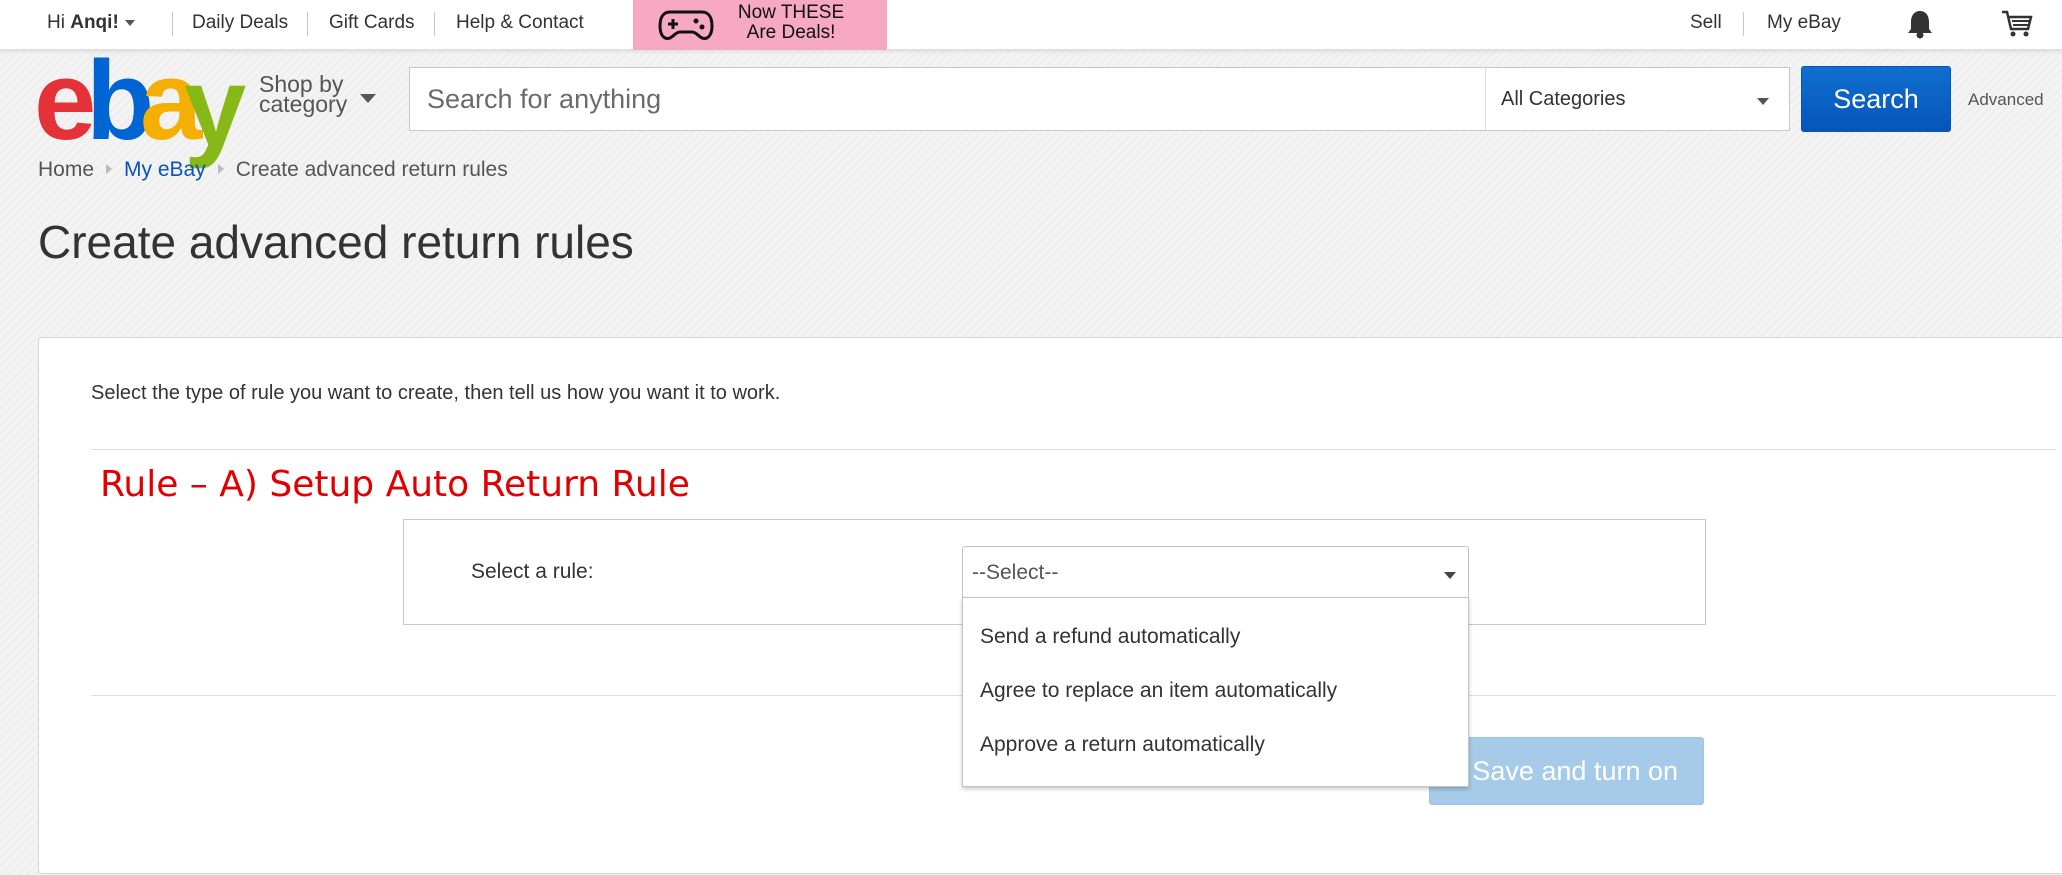  I want to click on rule-type-select: --Select--, so click(1215, 572).